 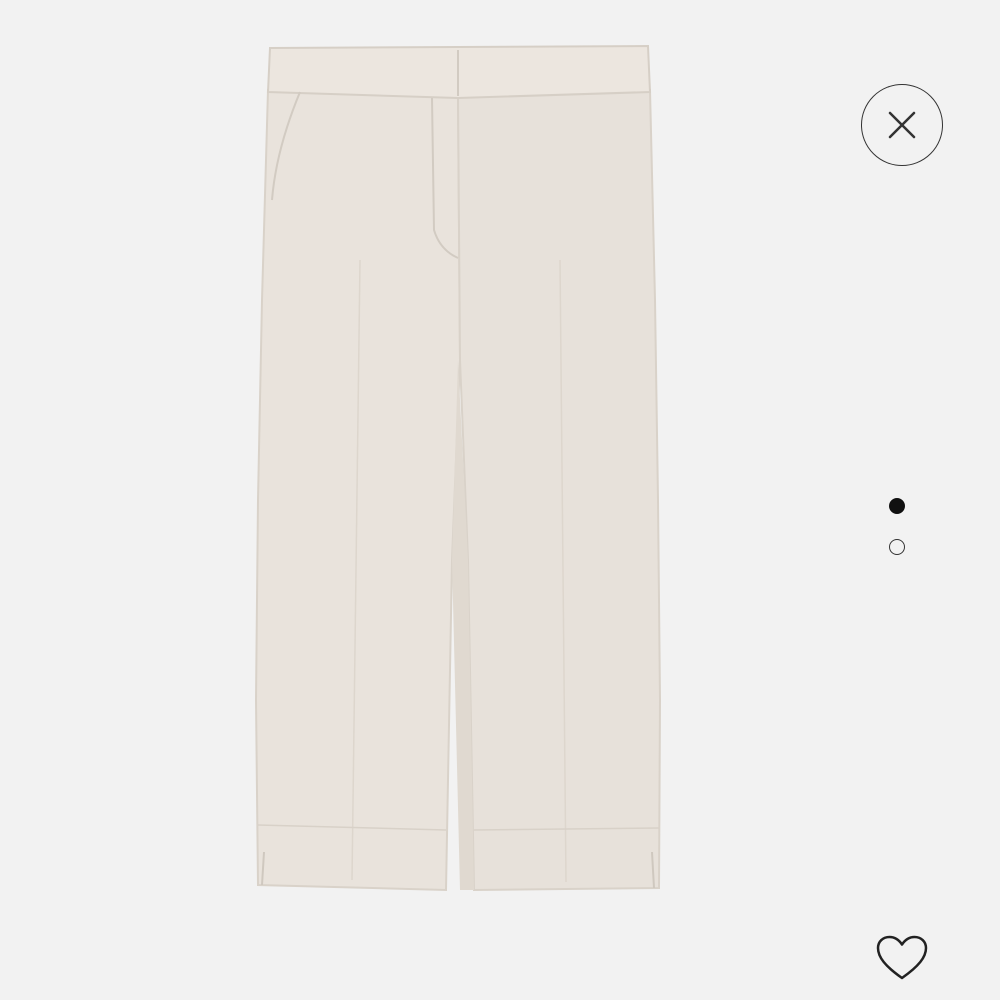 I want to click on close-button, so click(x=902, y=125).